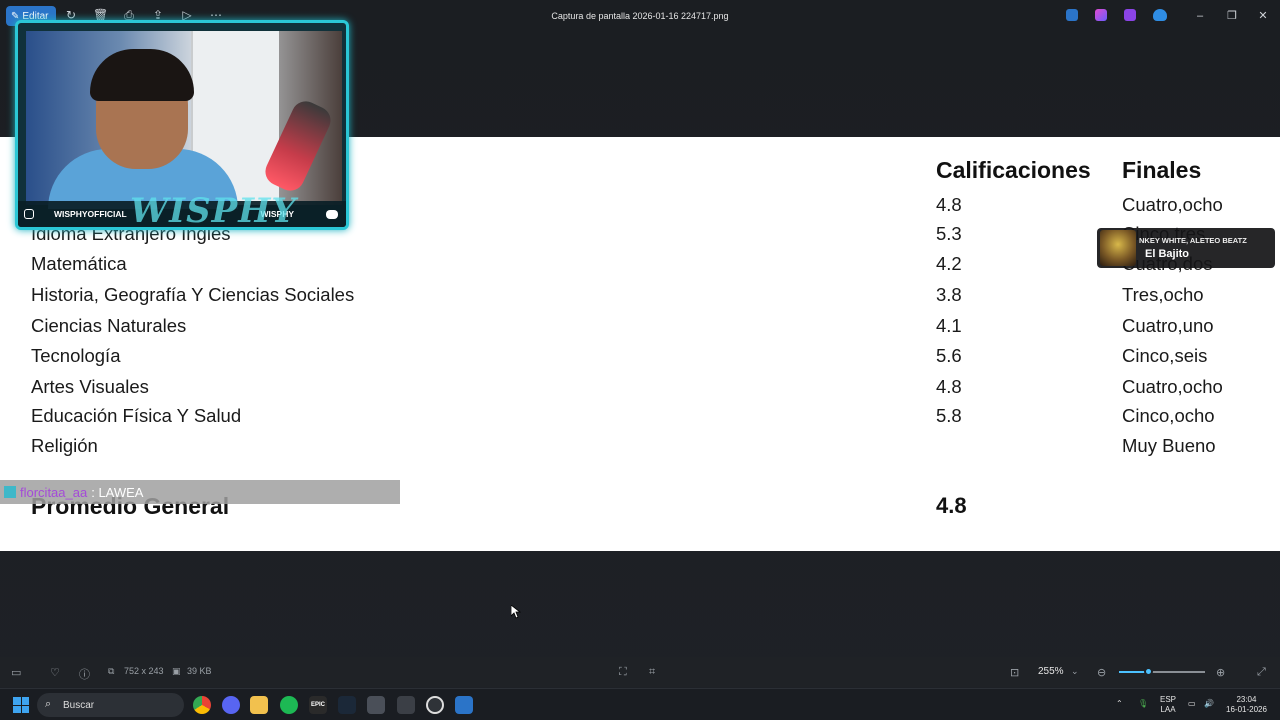 The width and height of the screenshot is (1280, 720). I want to click on grade-cell: 4.1, so click(949, 325).